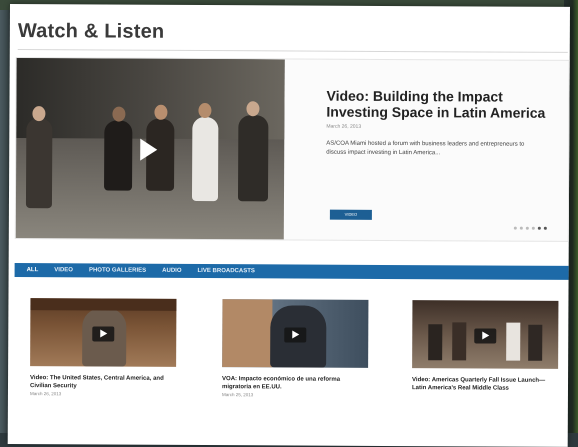  What do you see at coordinates (226, 271) in the screenshot?
I see `filter-live-broadcasts: Live Broadcasts` at bounding box center [226, 271].